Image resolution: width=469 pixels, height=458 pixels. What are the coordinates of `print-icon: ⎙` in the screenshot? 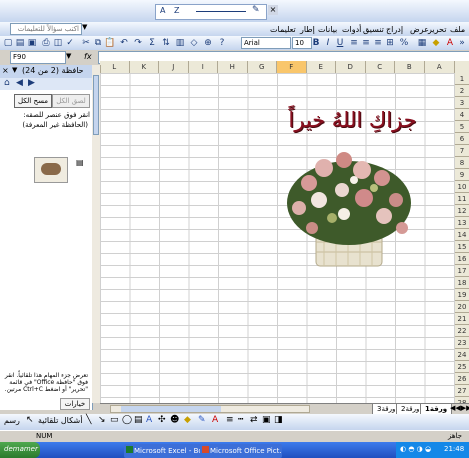 It's located at (46, 43).